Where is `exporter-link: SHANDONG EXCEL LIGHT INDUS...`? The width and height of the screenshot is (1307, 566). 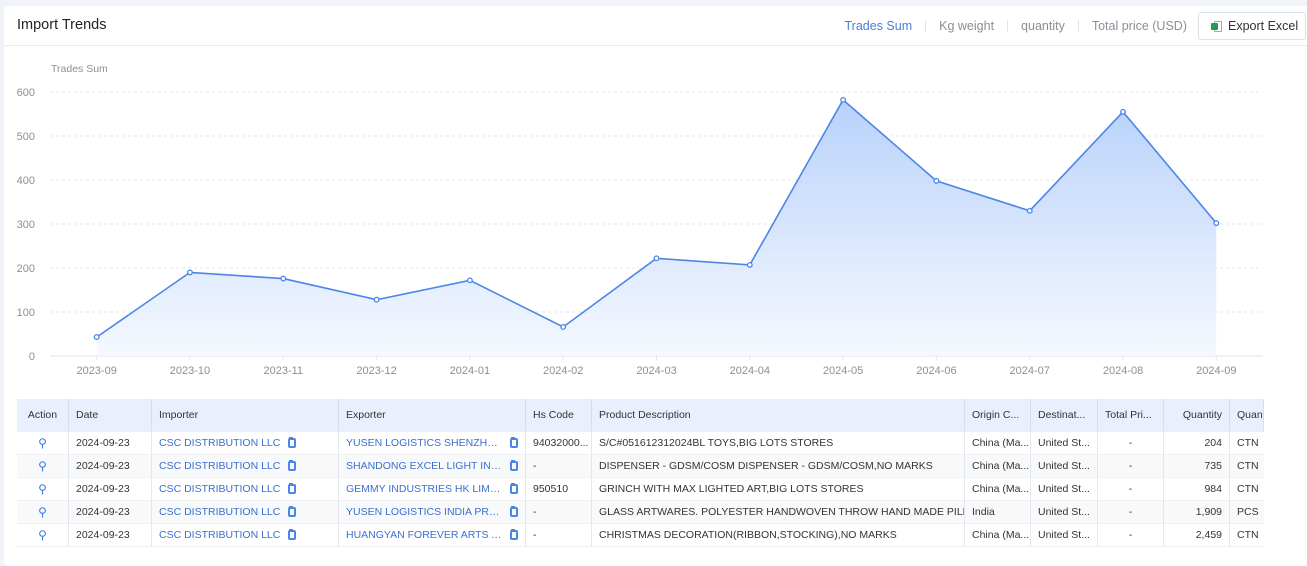 exporter-link: SHANDONG EXCEL LIGHT INDUS... is located at coordinates (424, 466).